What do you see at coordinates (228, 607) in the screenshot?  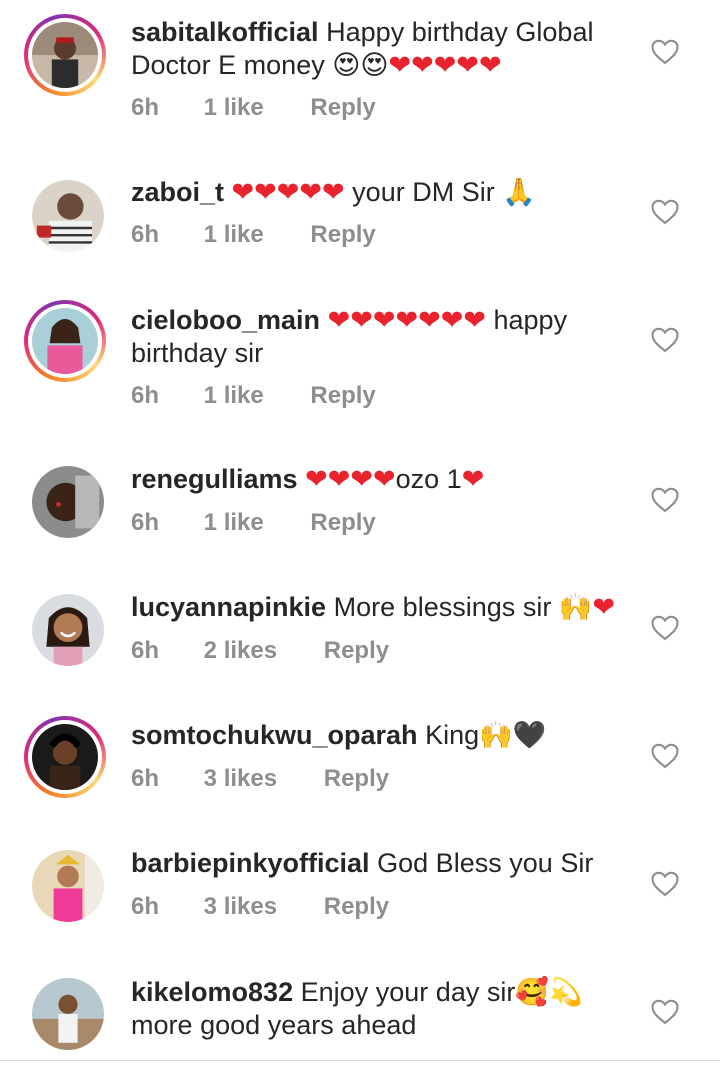 I see `comment-username: lucyannapinkie` at bounding box center [228, 607].